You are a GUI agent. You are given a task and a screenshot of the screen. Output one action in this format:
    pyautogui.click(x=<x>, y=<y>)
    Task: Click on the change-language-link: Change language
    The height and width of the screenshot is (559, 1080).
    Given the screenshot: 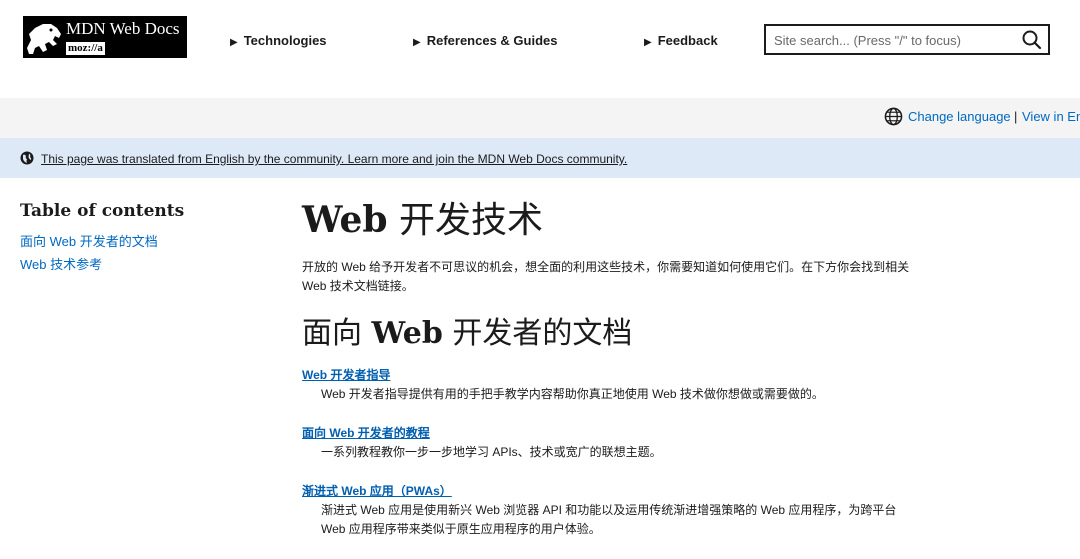 What is the action you would take?
    pyautogui.click(x=959, y=116)
    